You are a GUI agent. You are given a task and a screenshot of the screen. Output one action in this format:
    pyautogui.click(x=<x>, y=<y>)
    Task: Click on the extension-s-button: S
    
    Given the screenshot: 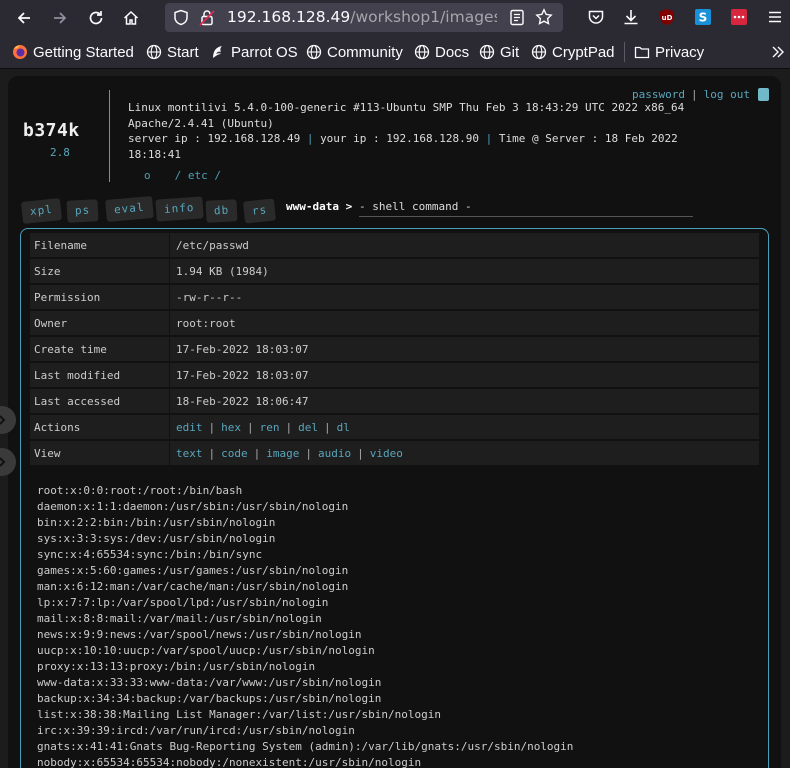 What is the action you would take?
    pyautogui.click(x=703, y=17)
    